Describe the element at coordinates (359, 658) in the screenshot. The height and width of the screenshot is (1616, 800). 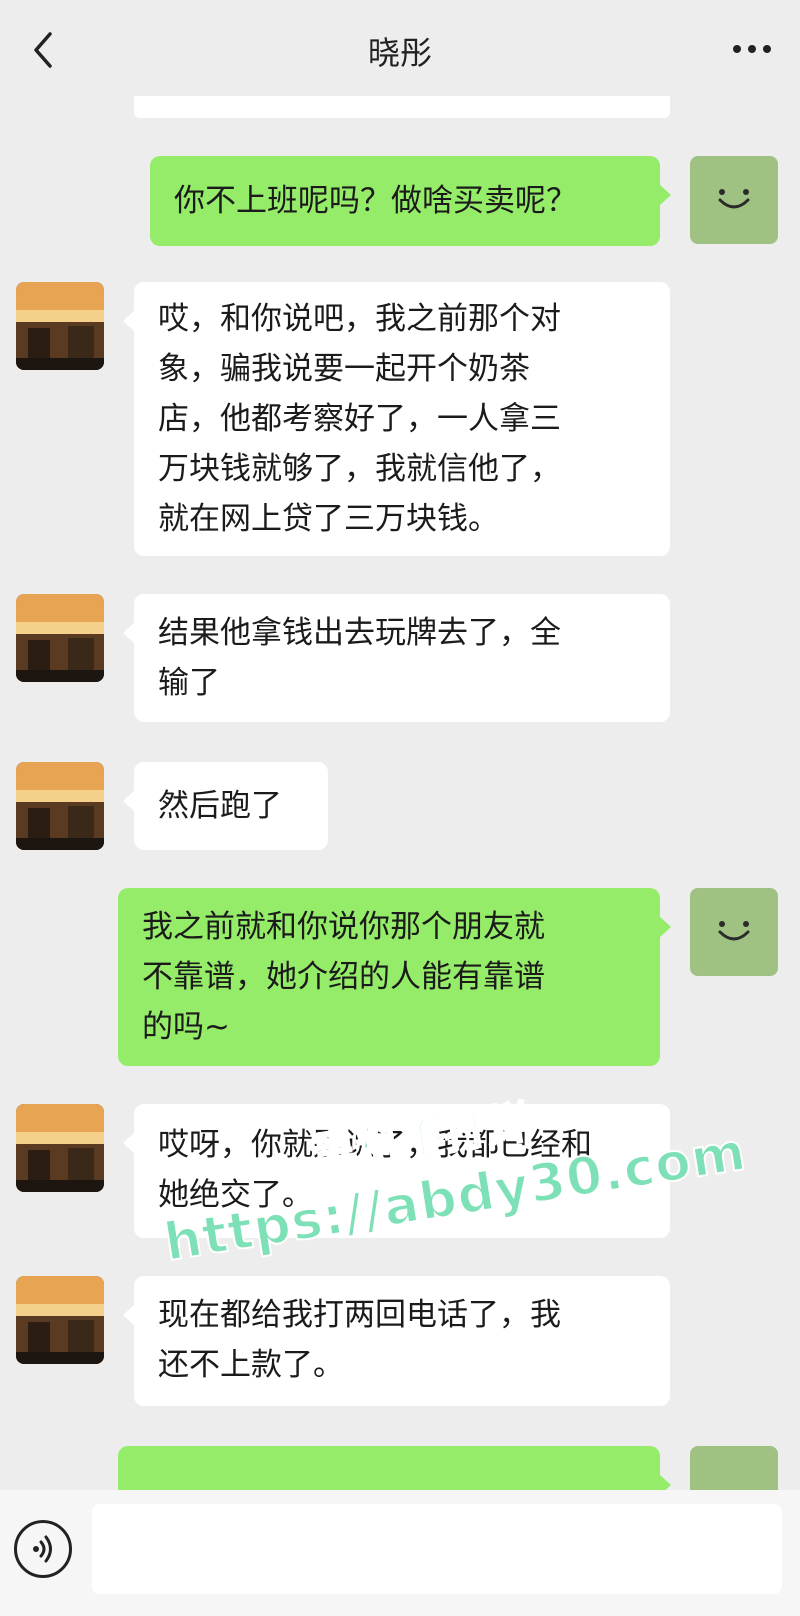
I see `message-text: 结果他拿钱出去玩牌去了，全 输了` at that location.